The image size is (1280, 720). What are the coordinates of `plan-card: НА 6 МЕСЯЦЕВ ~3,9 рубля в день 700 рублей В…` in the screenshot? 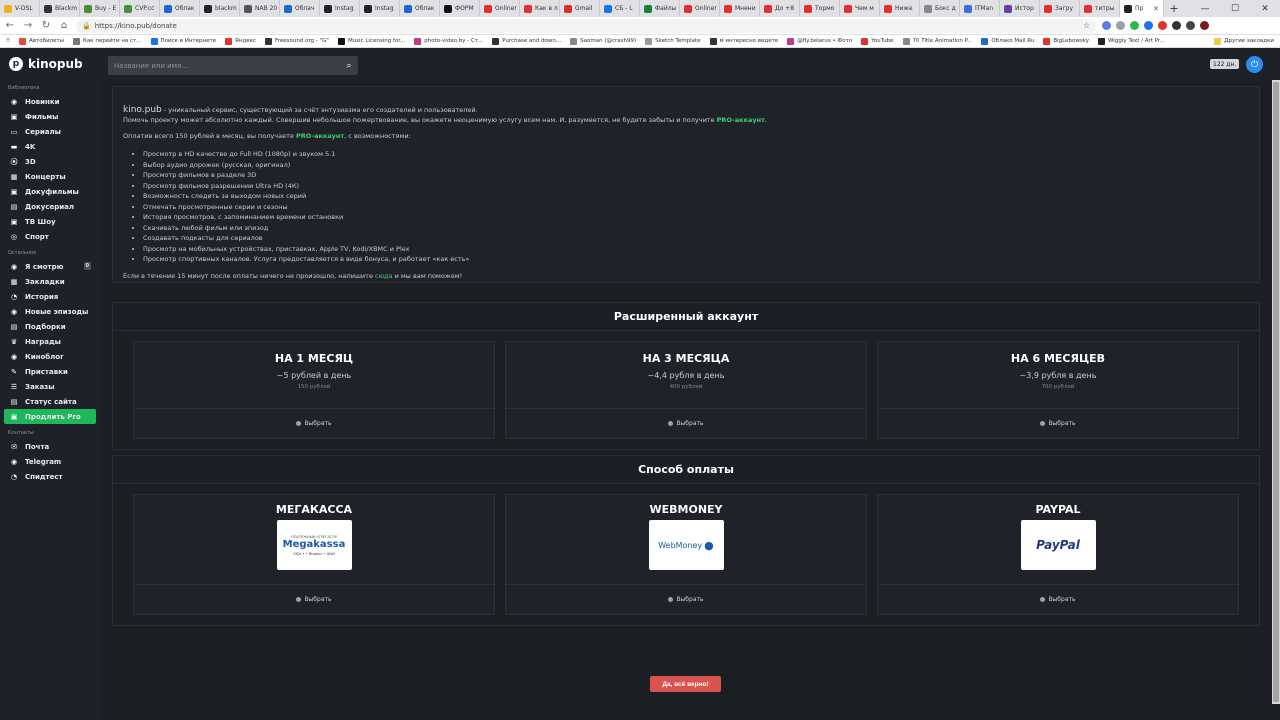 It's located at (1058, 390).